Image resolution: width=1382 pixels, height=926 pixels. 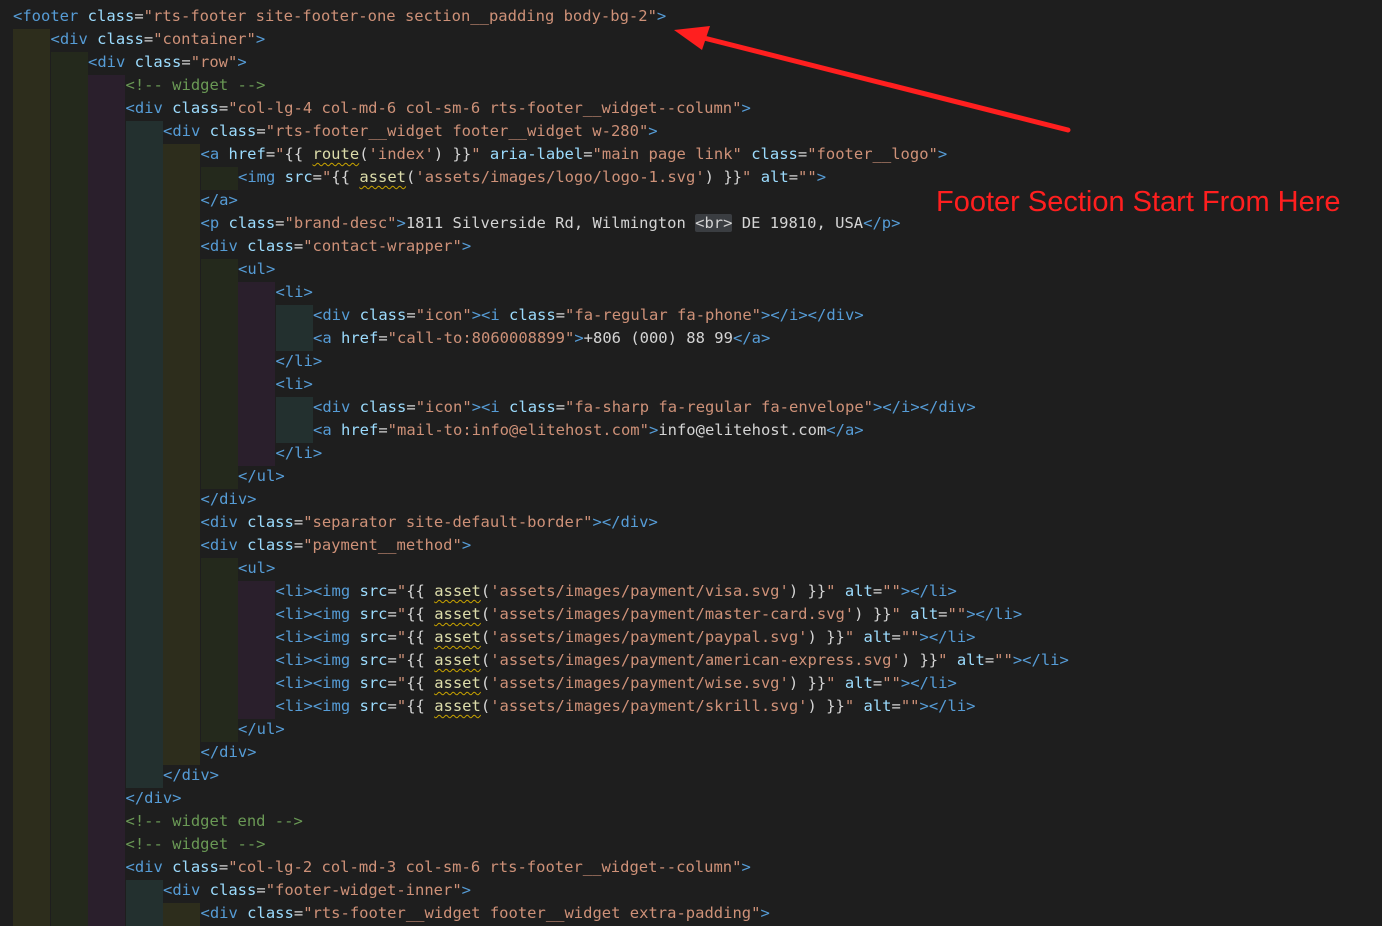 I want to click on arrow-head, so click(x=692, y=38).